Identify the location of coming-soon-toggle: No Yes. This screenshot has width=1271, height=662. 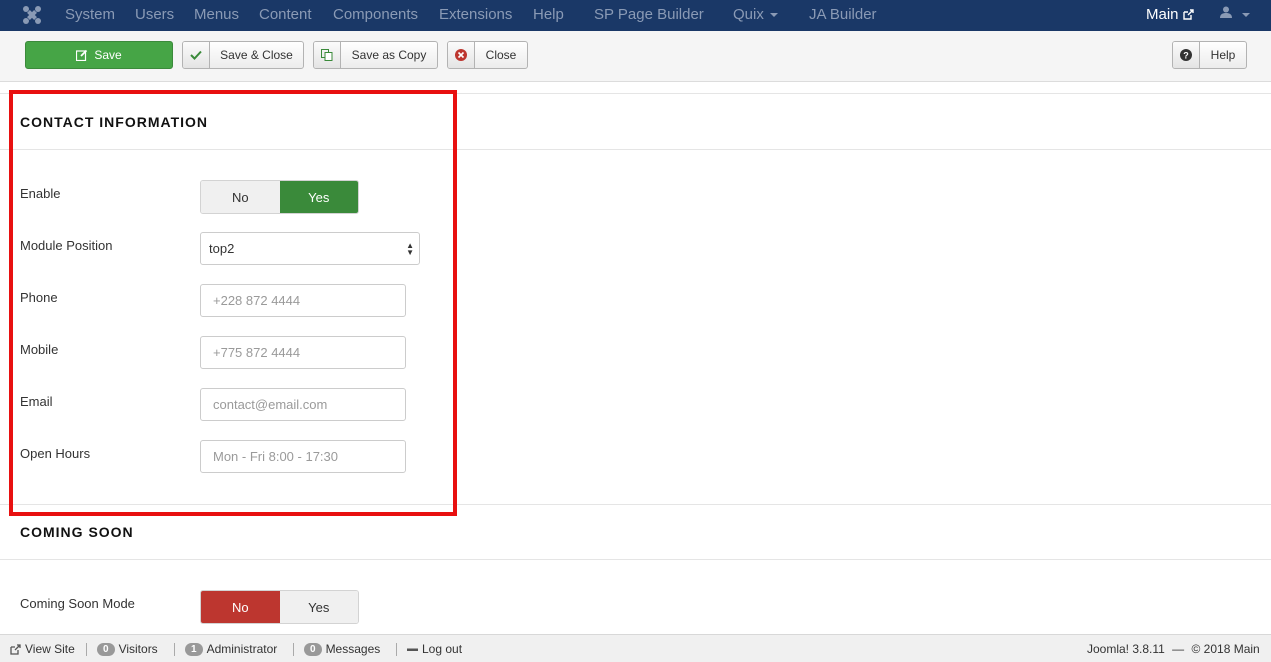
(279, 607).